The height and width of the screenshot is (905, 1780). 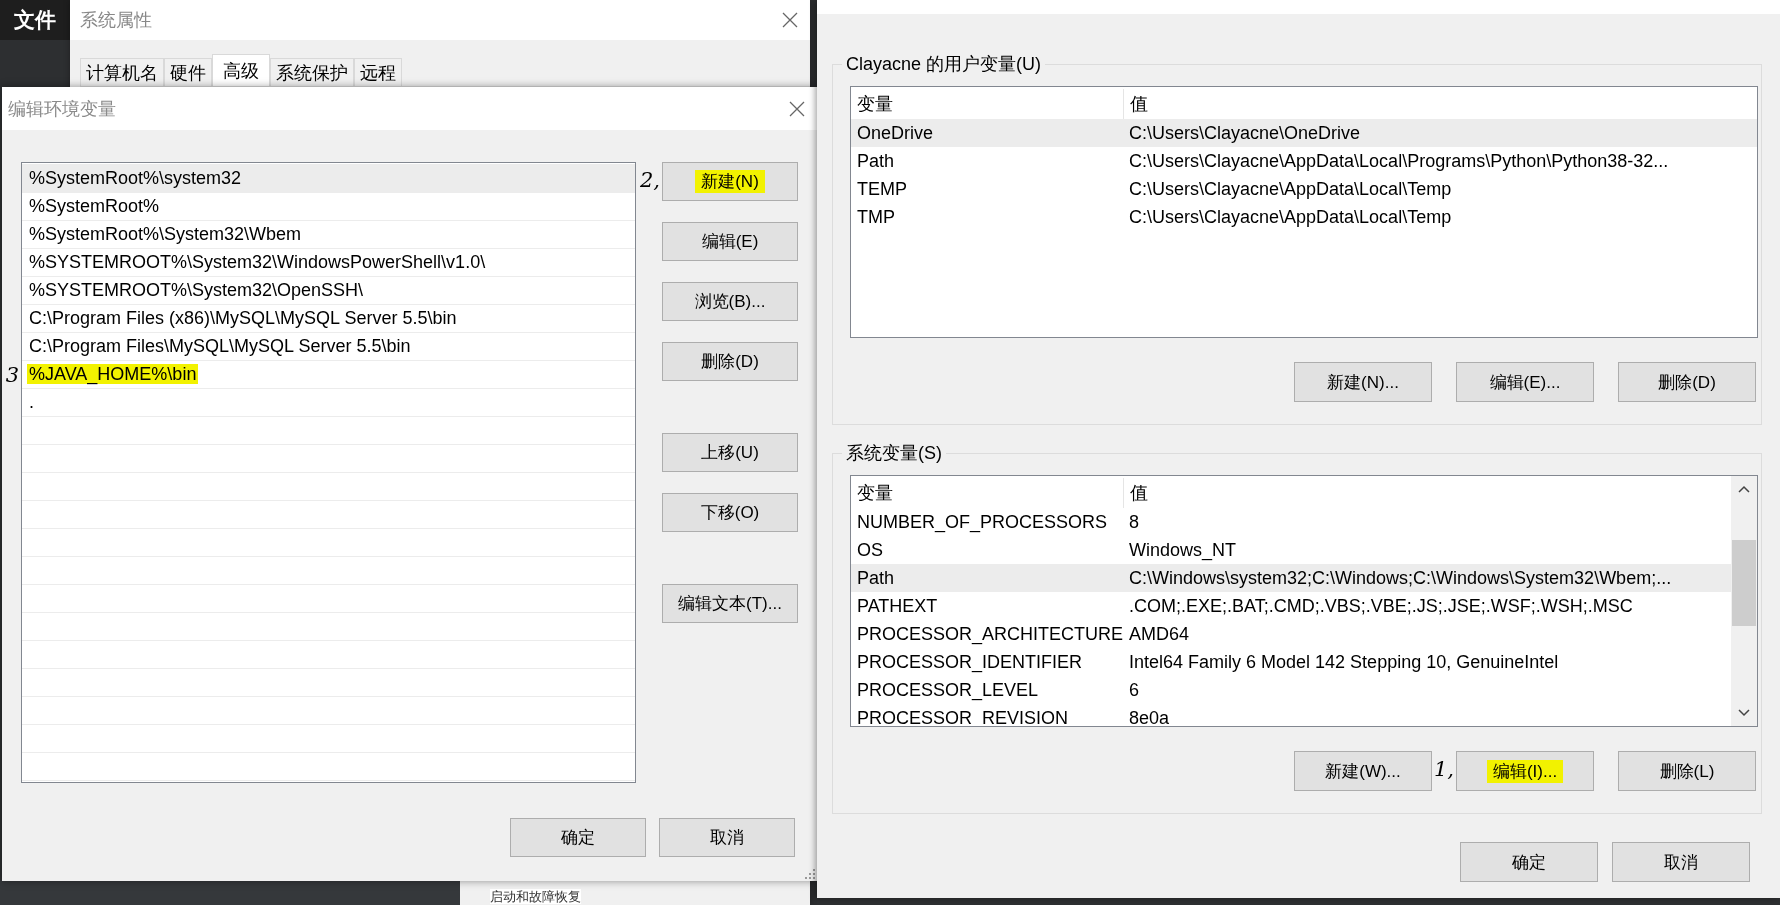 I want to click on group-label: Clayacne 的用户变量(U), so click(x=944, y=64).